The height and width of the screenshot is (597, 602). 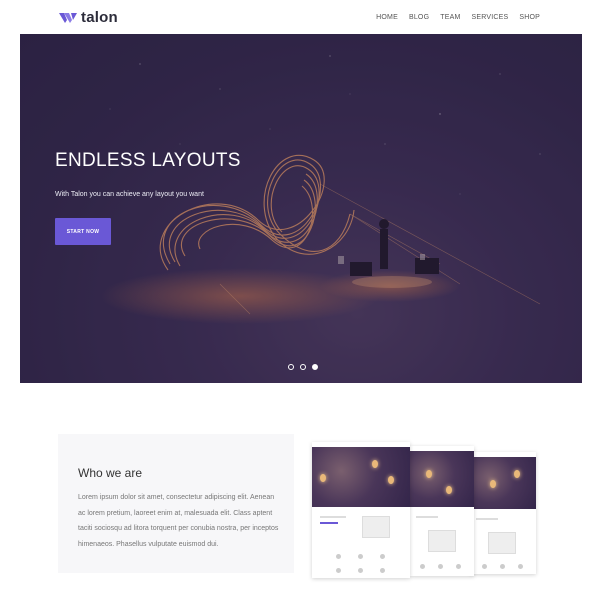 I want to click on start-now-button: START NOW, so click(x=83, y=231).